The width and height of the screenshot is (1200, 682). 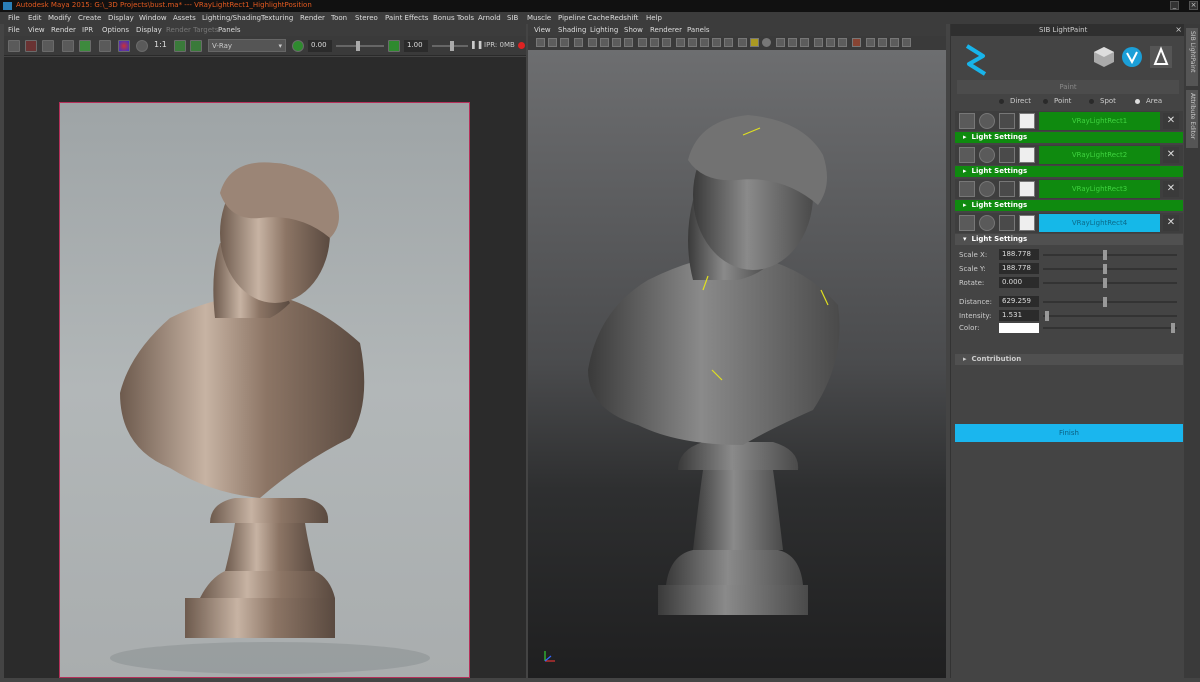 What do you see at coordinates (754, 42) in the screenshot?
I see `ambient-occlusion-icon` at bounding box center [754, 42].